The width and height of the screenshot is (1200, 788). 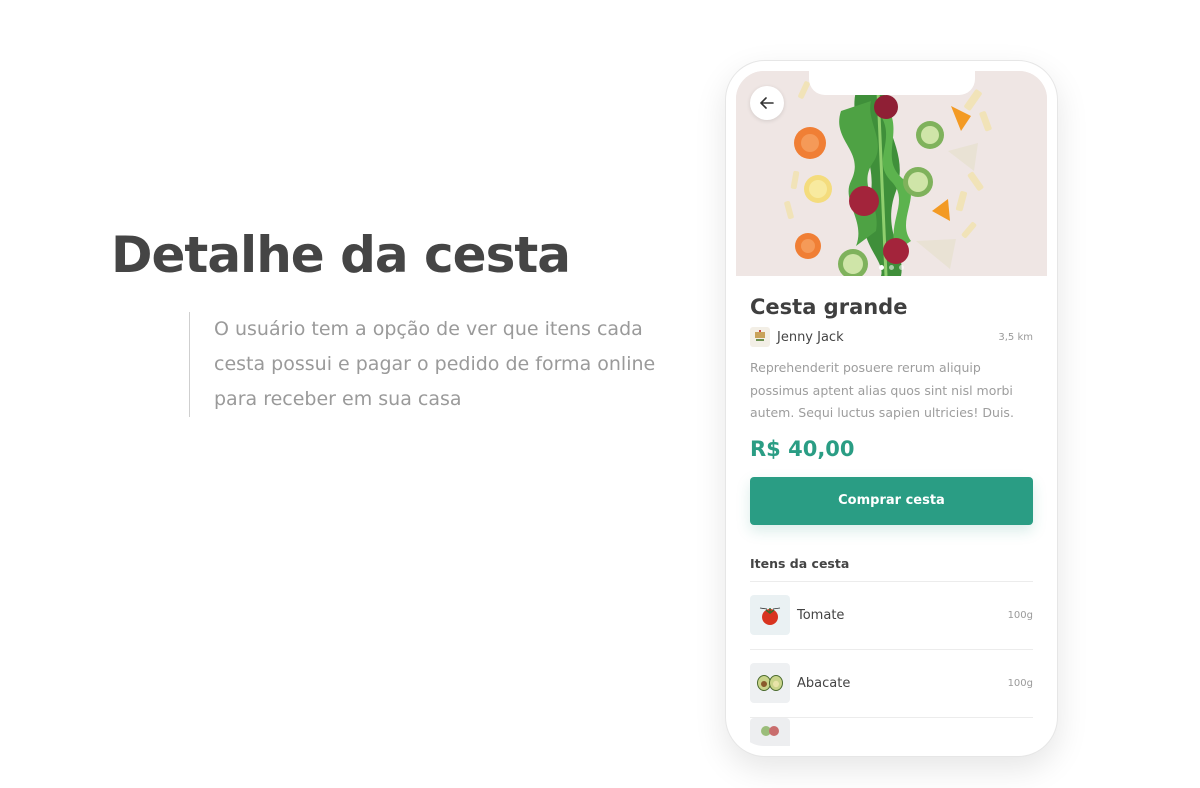 What do you see at coordinates (810, 337) in the screenshot?
I see `seller-name: Jenny Jack` at bounding box center [810, 337].